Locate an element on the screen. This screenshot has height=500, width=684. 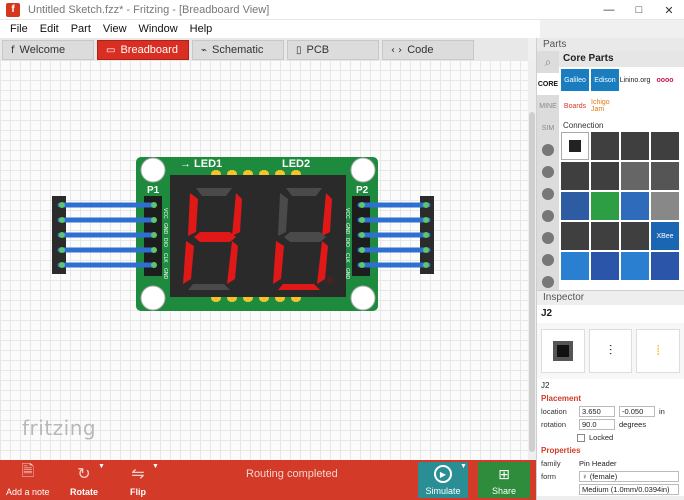
menu-view: View is located at coordinates (115, 29).